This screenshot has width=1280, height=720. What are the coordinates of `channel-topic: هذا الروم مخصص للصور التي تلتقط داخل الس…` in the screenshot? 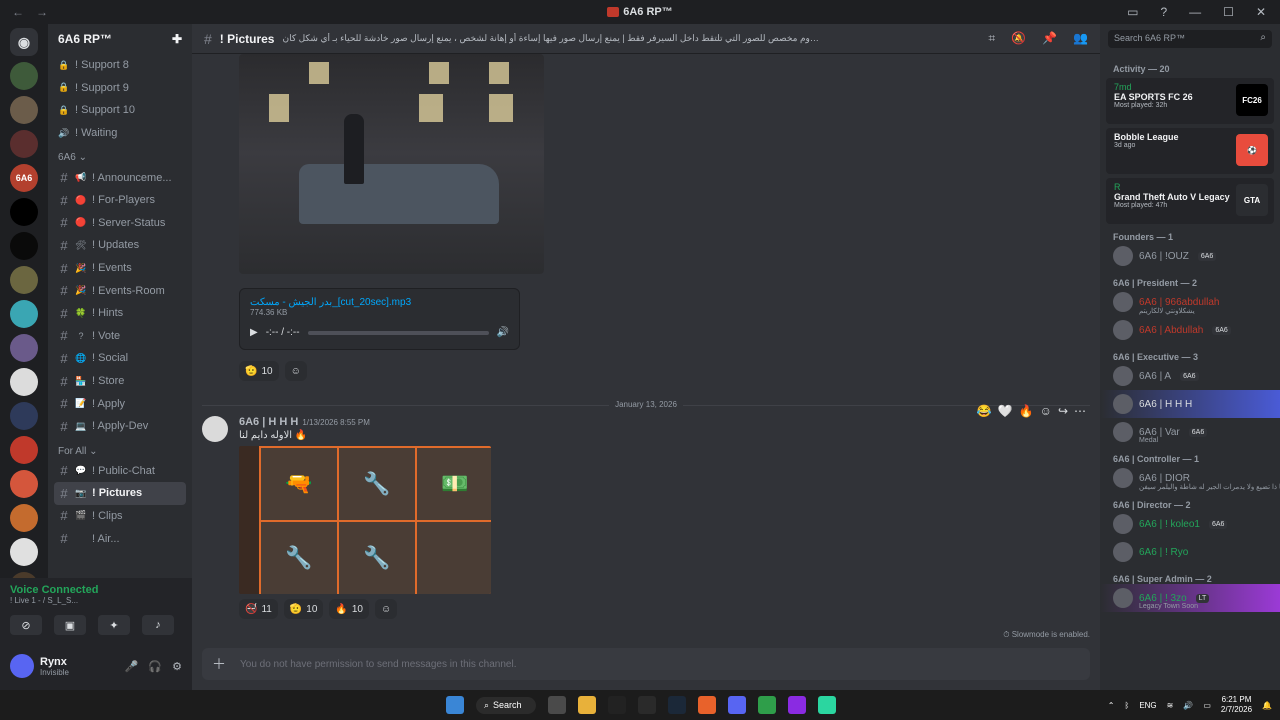 It's located at (552, 38).